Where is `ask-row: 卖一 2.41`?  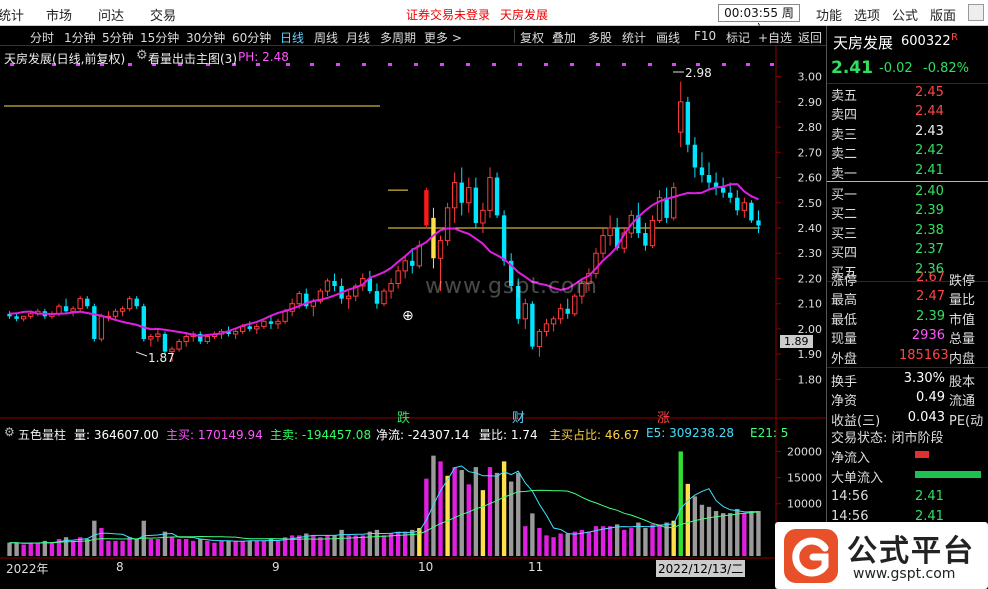 ask-row: 卖一 2.41 is located at coordinates (907, 172).